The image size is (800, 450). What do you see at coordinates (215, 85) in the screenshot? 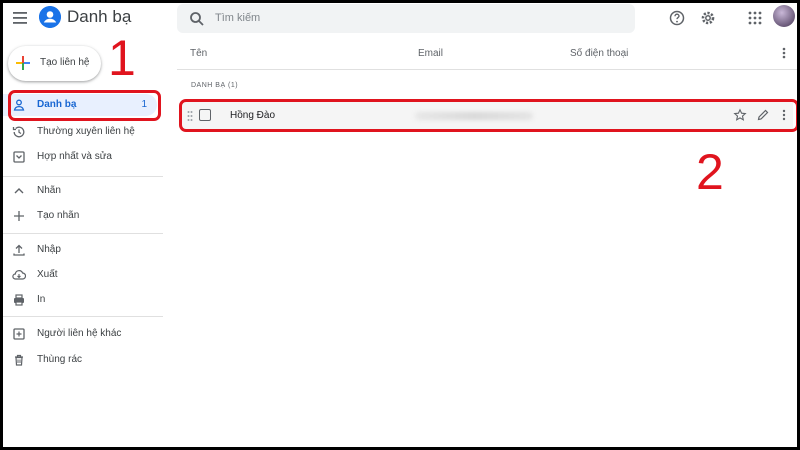
I see `section-heading: DANH BẠ (1)` at bounding box center [215, 85].